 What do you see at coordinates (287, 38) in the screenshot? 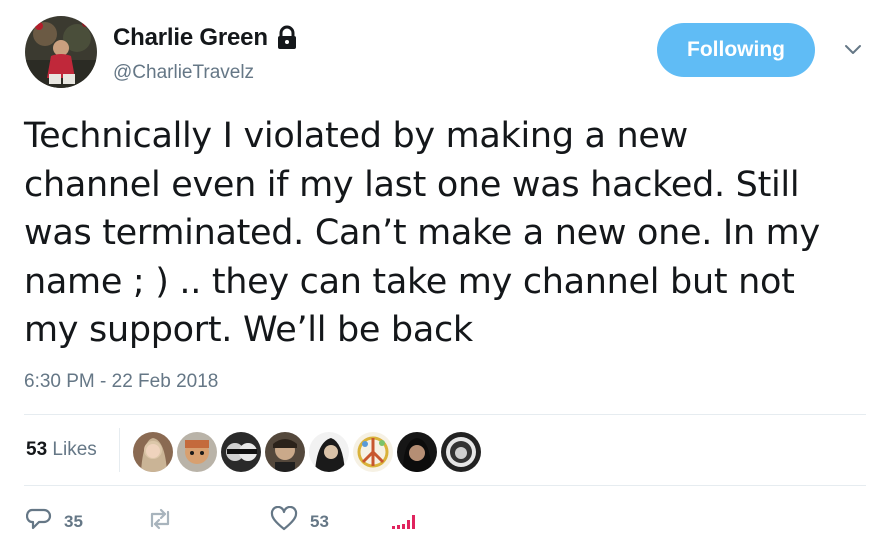
I see `lock-icon` at bounding box center [287, 38].